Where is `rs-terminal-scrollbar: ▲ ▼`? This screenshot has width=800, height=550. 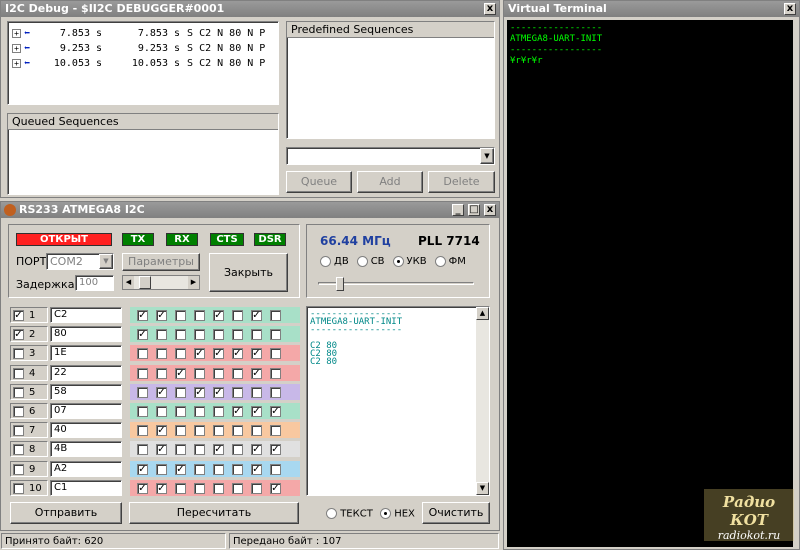 rs-terminal-scrollbar: ▲ ▼ is located at coordinates (482, 401).